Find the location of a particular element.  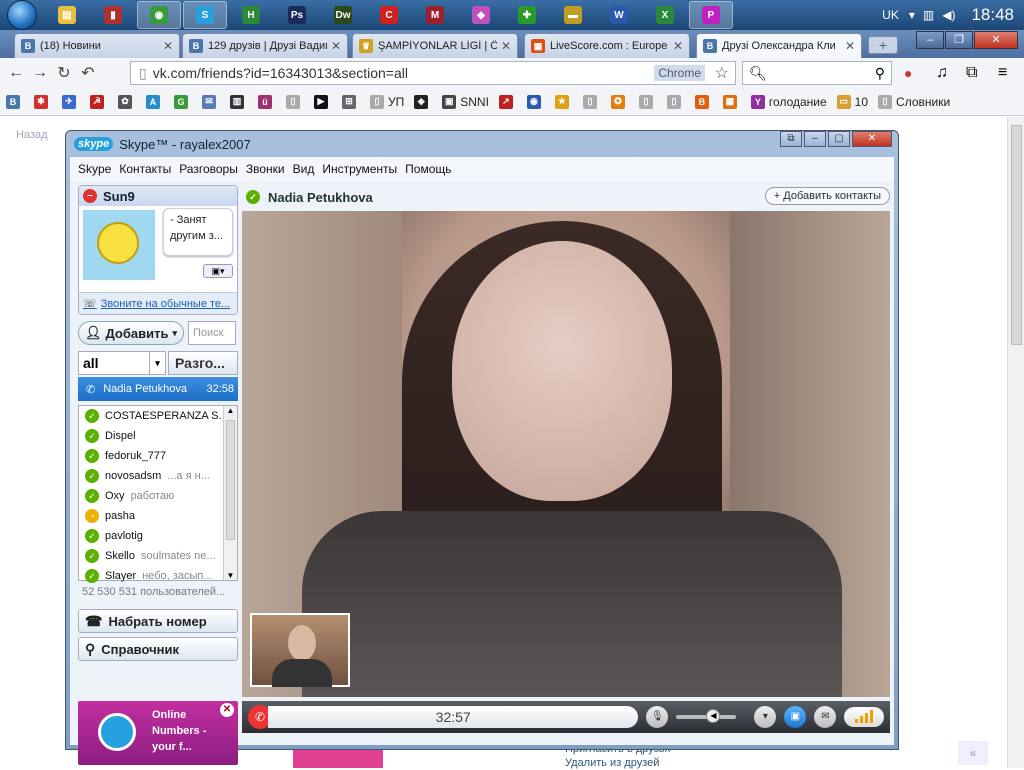

bookmark-item: G is located at coordinates (183, 101).